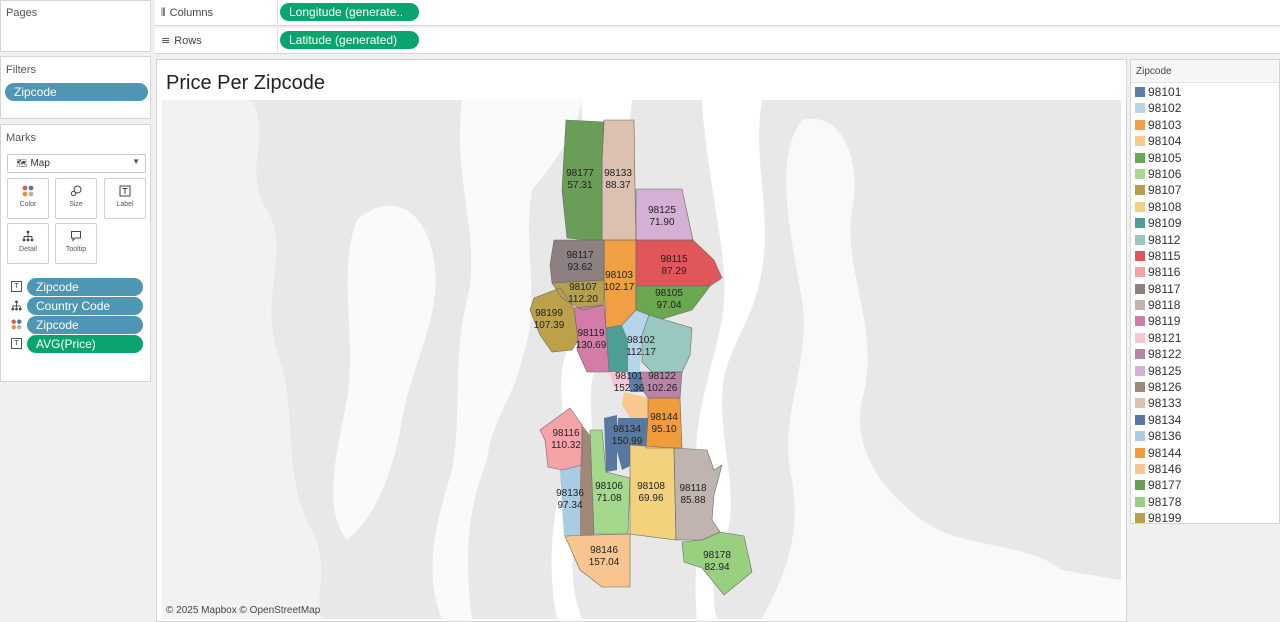 The image size is (1280, 622). Describe the element at coordinates (1205, 71) in the screenshot. I see `legend-title: Zipcode` at that location.